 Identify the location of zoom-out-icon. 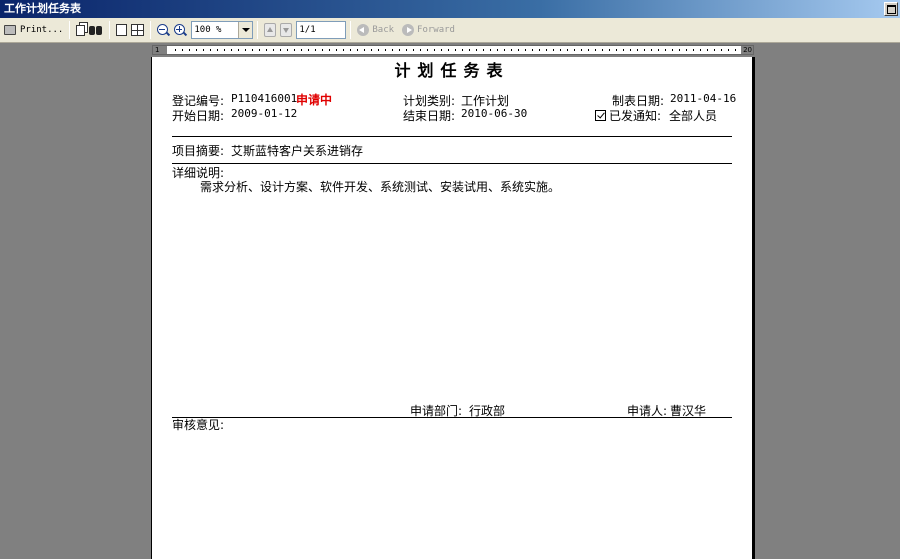
(163, 30).